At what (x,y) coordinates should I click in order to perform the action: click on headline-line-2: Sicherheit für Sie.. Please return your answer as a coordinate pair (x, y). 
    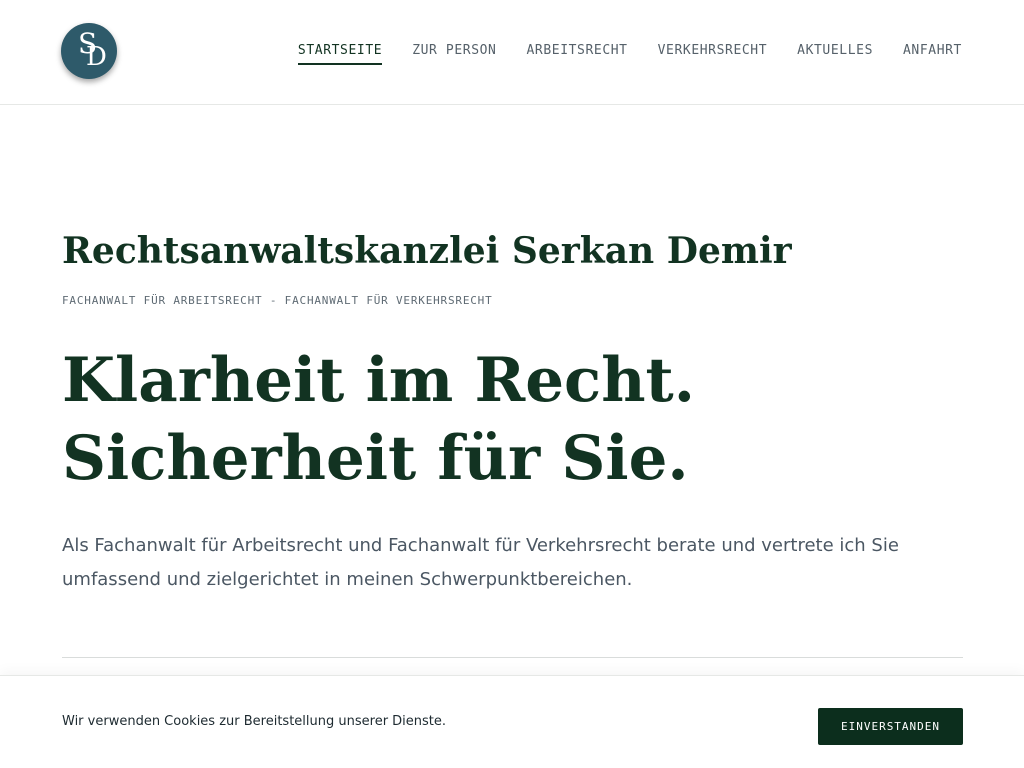
    Looking at the image, I should click on (375, 458).